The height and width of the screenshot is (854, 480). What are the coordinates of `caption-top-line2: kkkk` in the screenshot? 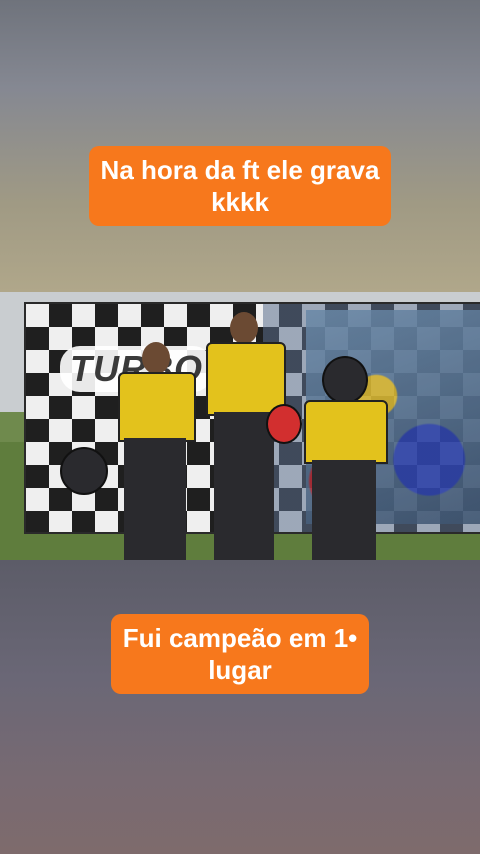 It's located at (240, 202).